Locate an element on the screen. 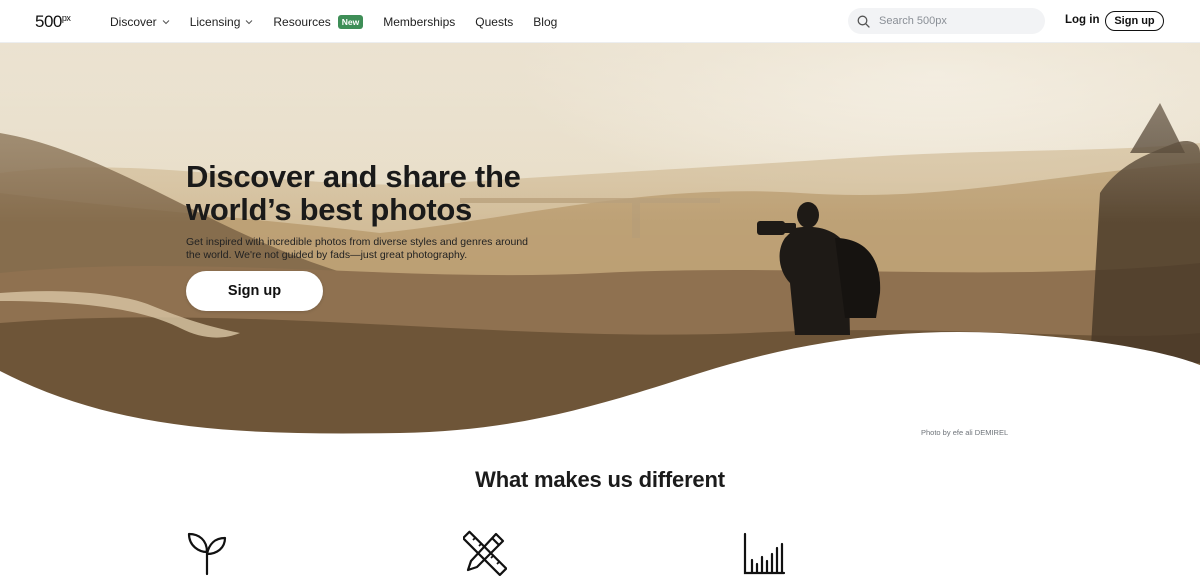  nav-quests-label: Quests is located at coordinates (494, 21).